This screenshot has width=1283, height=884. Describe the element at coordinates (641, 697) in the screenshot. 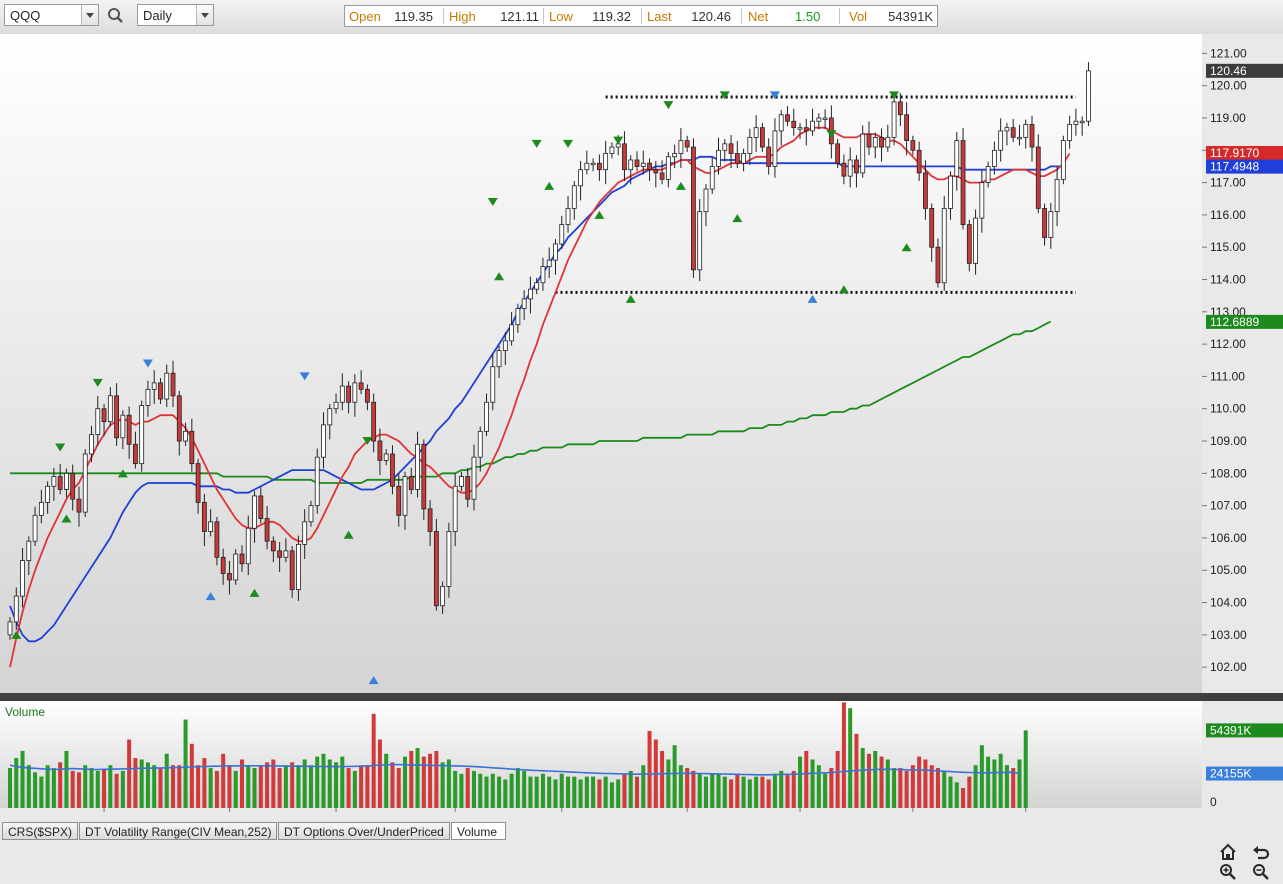

I see `pane-splitter` at that location.